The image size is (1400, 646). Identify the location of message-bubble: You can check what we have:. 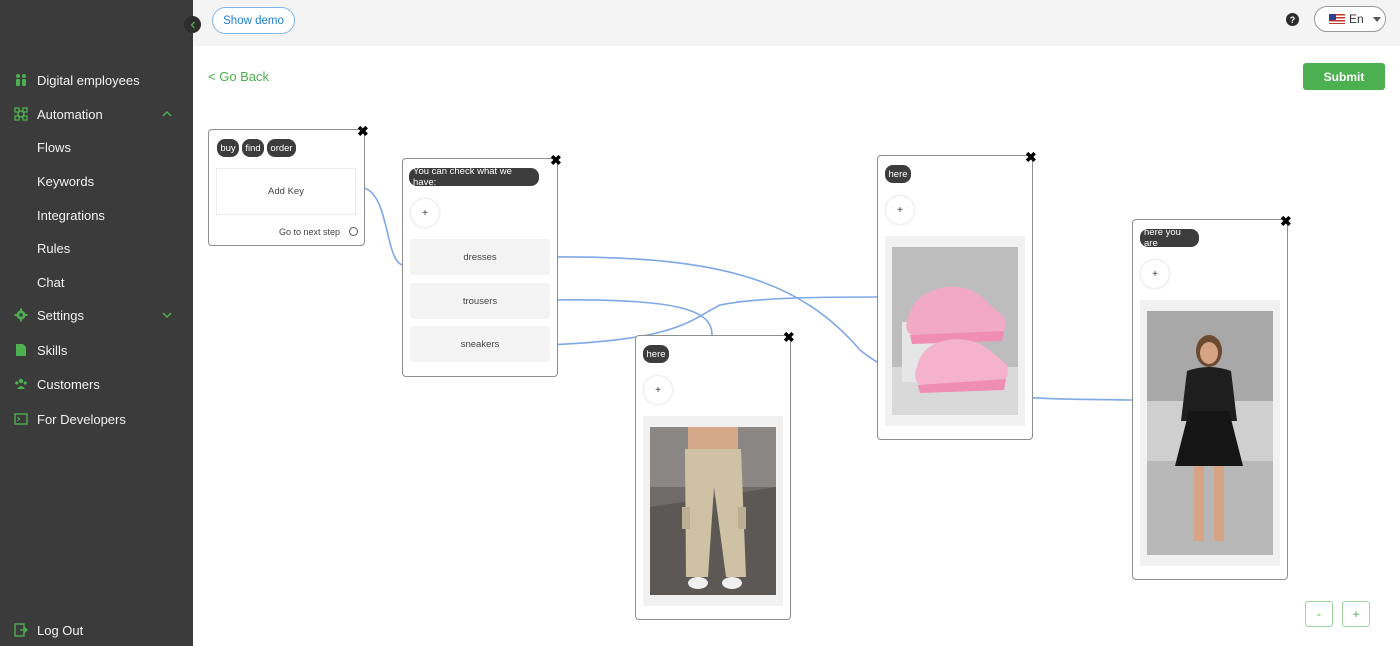
(474, 177).